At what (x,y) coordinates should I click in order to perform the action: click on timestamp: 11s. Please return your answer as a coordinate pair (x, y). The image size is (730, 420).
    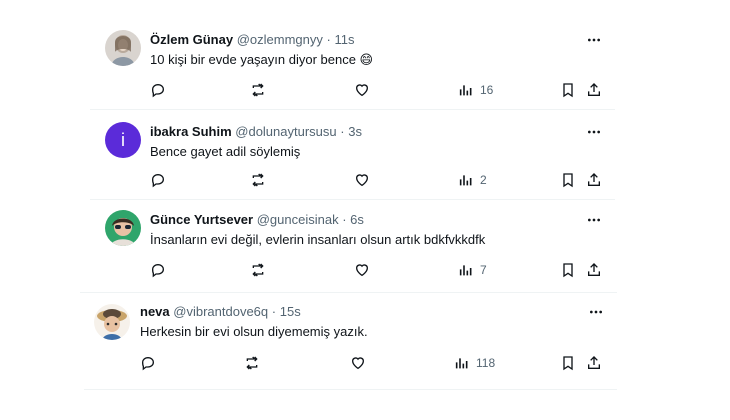
    Looking at the image, I should click on (344, 39).